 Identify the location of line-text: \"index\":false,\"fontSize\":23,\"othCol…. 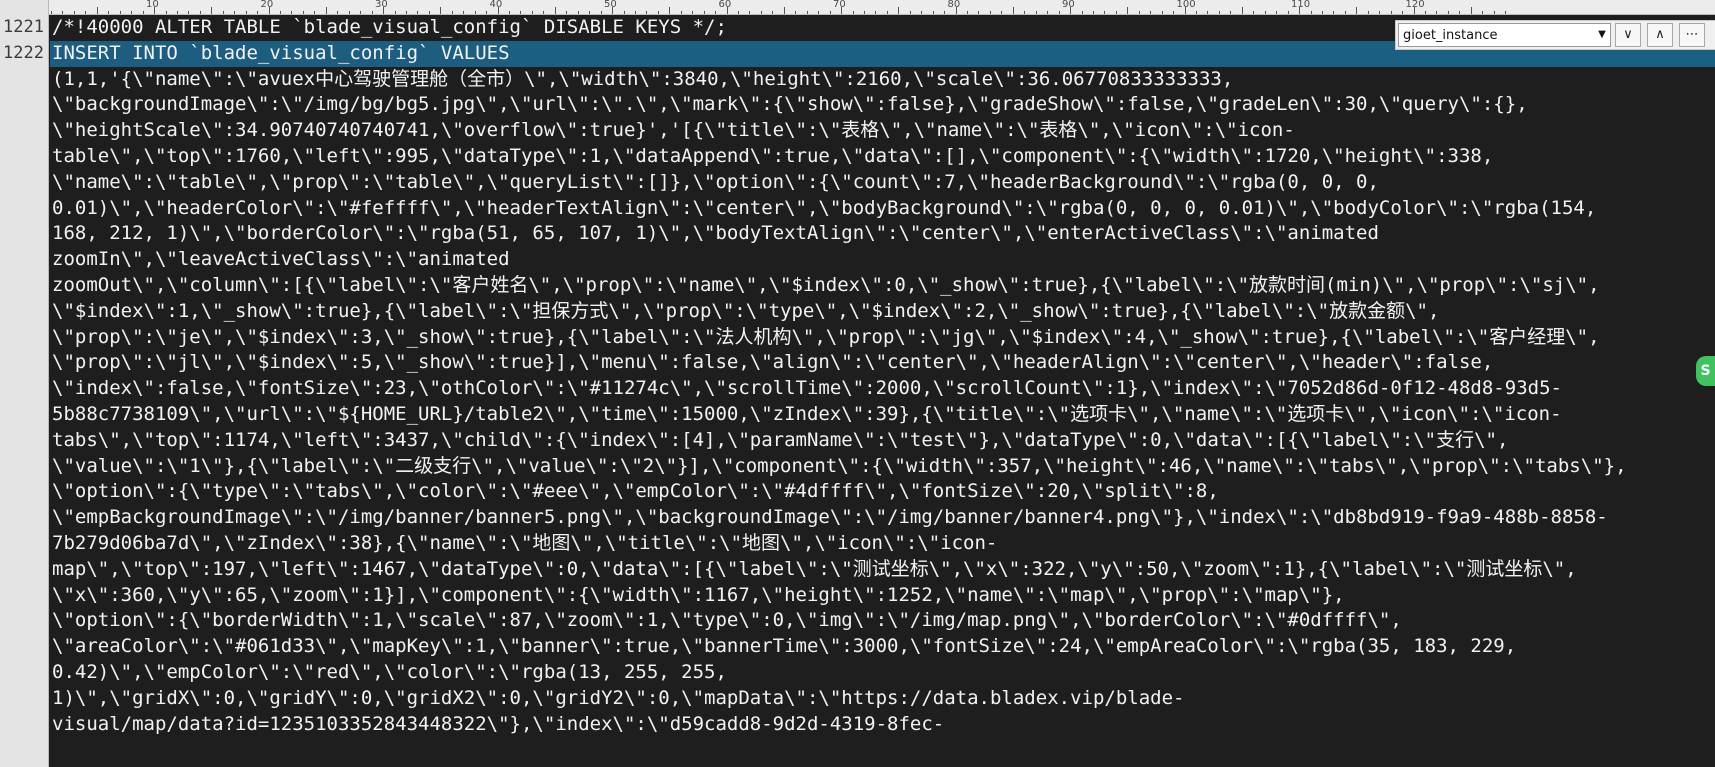
(807, 389).